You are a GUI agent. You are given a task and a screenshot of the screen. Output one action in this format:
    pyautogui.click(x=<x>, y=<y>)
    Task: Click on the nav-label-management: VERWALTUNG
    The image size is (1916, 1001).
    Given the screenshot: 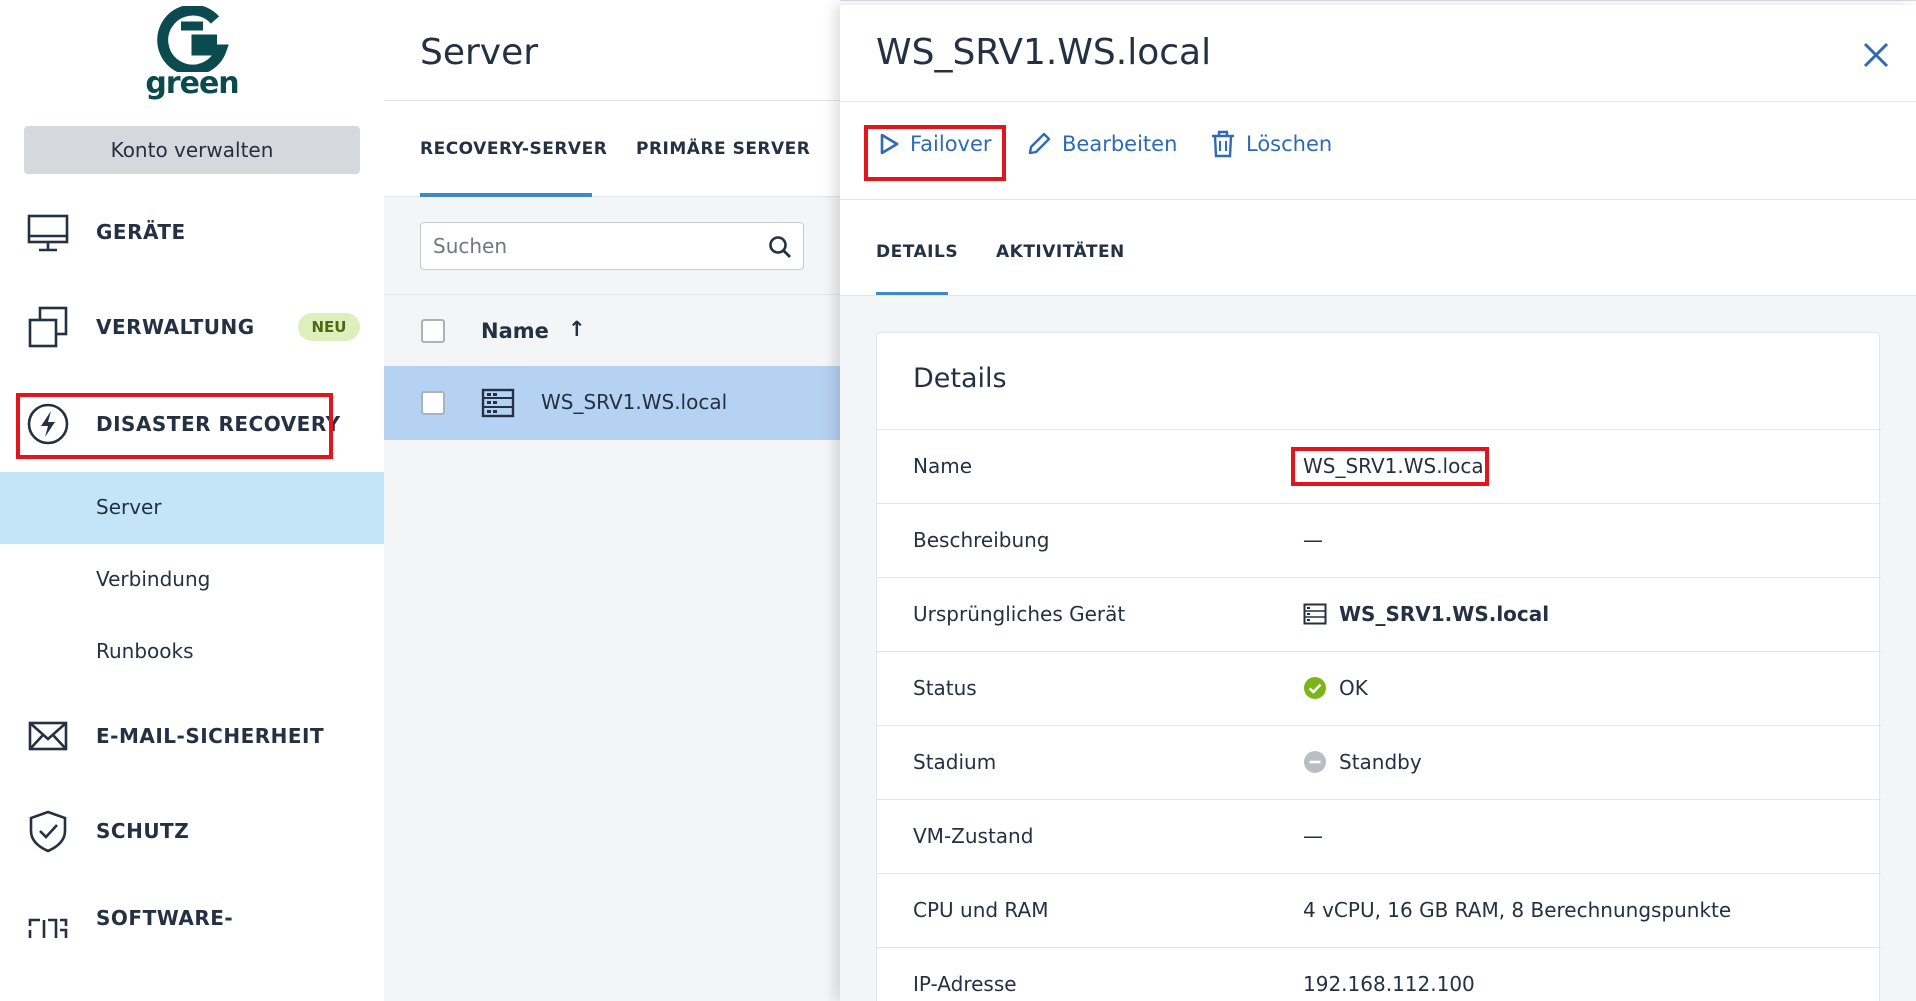 What is the action you would take?
    pyautogui.click(x=175, y=327)
    